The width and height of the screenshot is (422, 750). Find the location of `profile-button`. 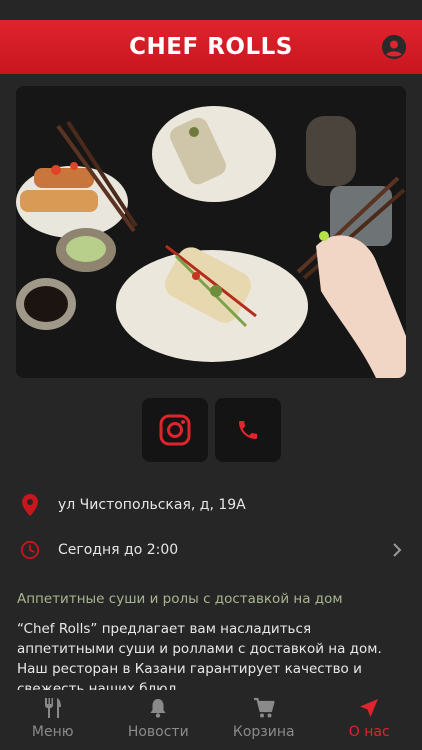

profile-button is located at coordinates (394, 47).